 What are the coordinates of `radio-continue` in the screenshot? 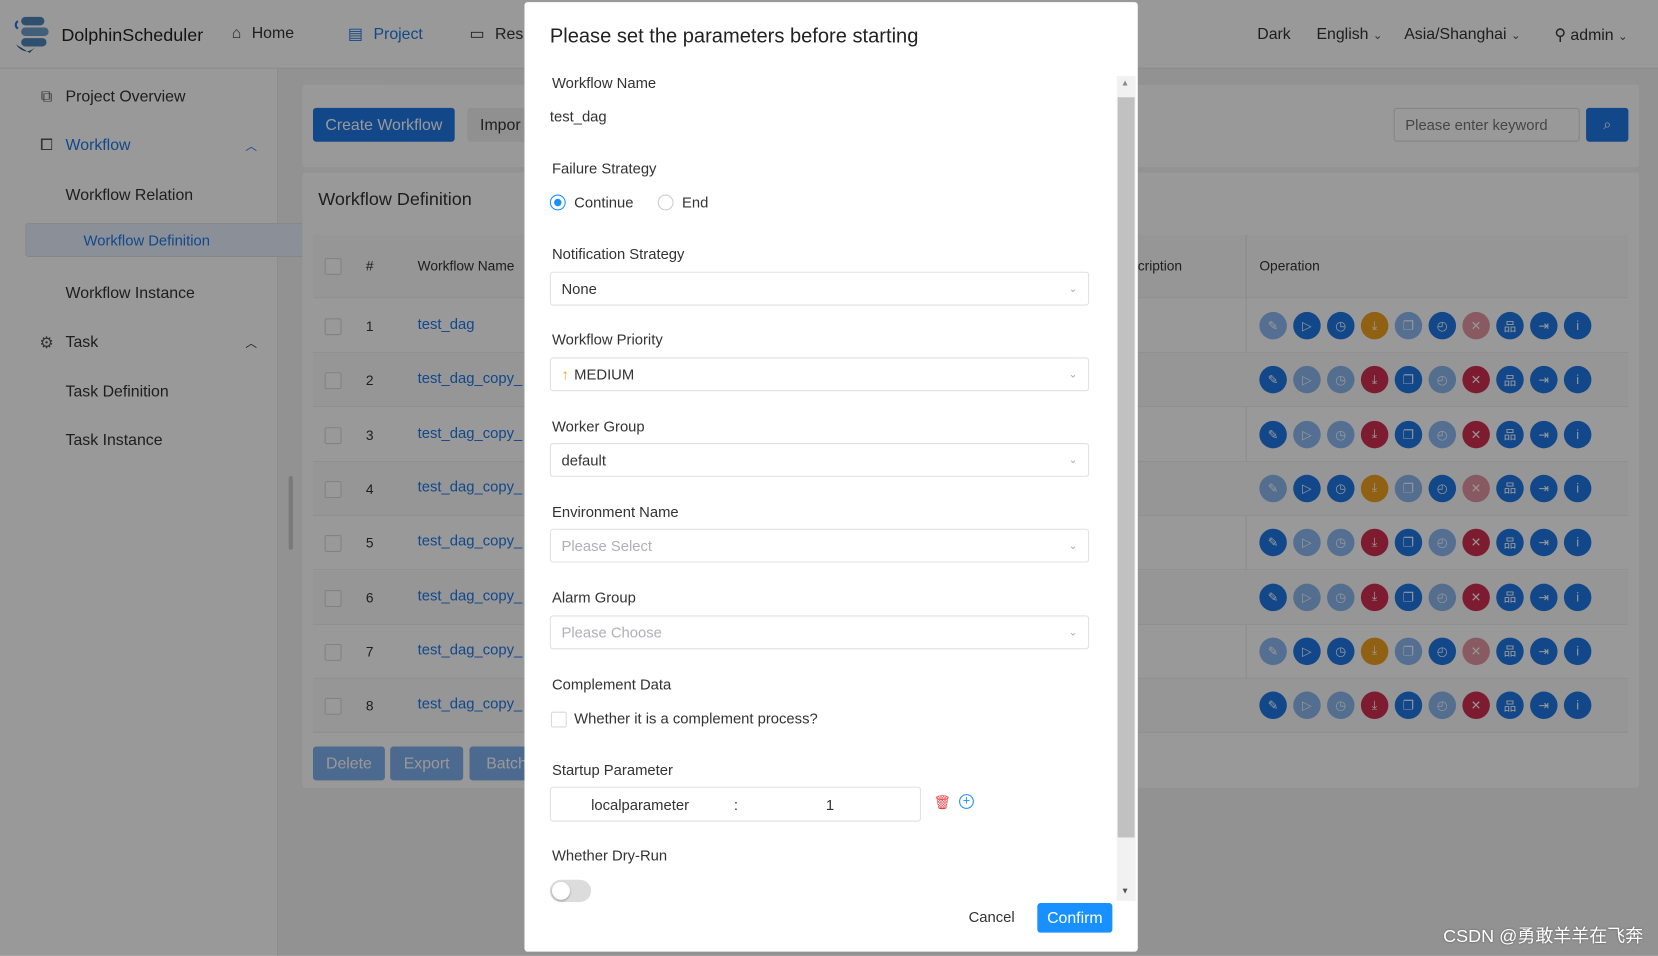 It's located at (557, 202).